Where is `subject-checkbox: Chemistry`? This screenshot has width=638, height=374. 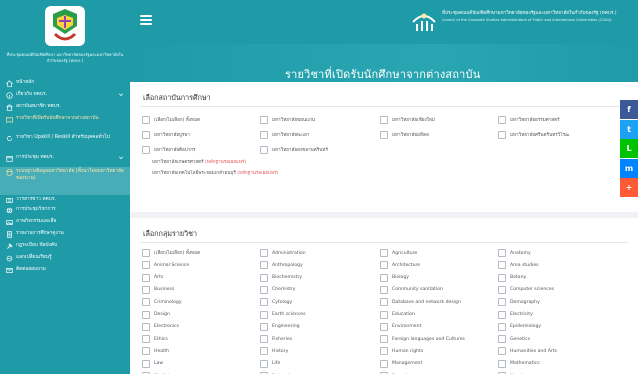 subject-checkbox: Chemistry is located at coordinates (278, 289).